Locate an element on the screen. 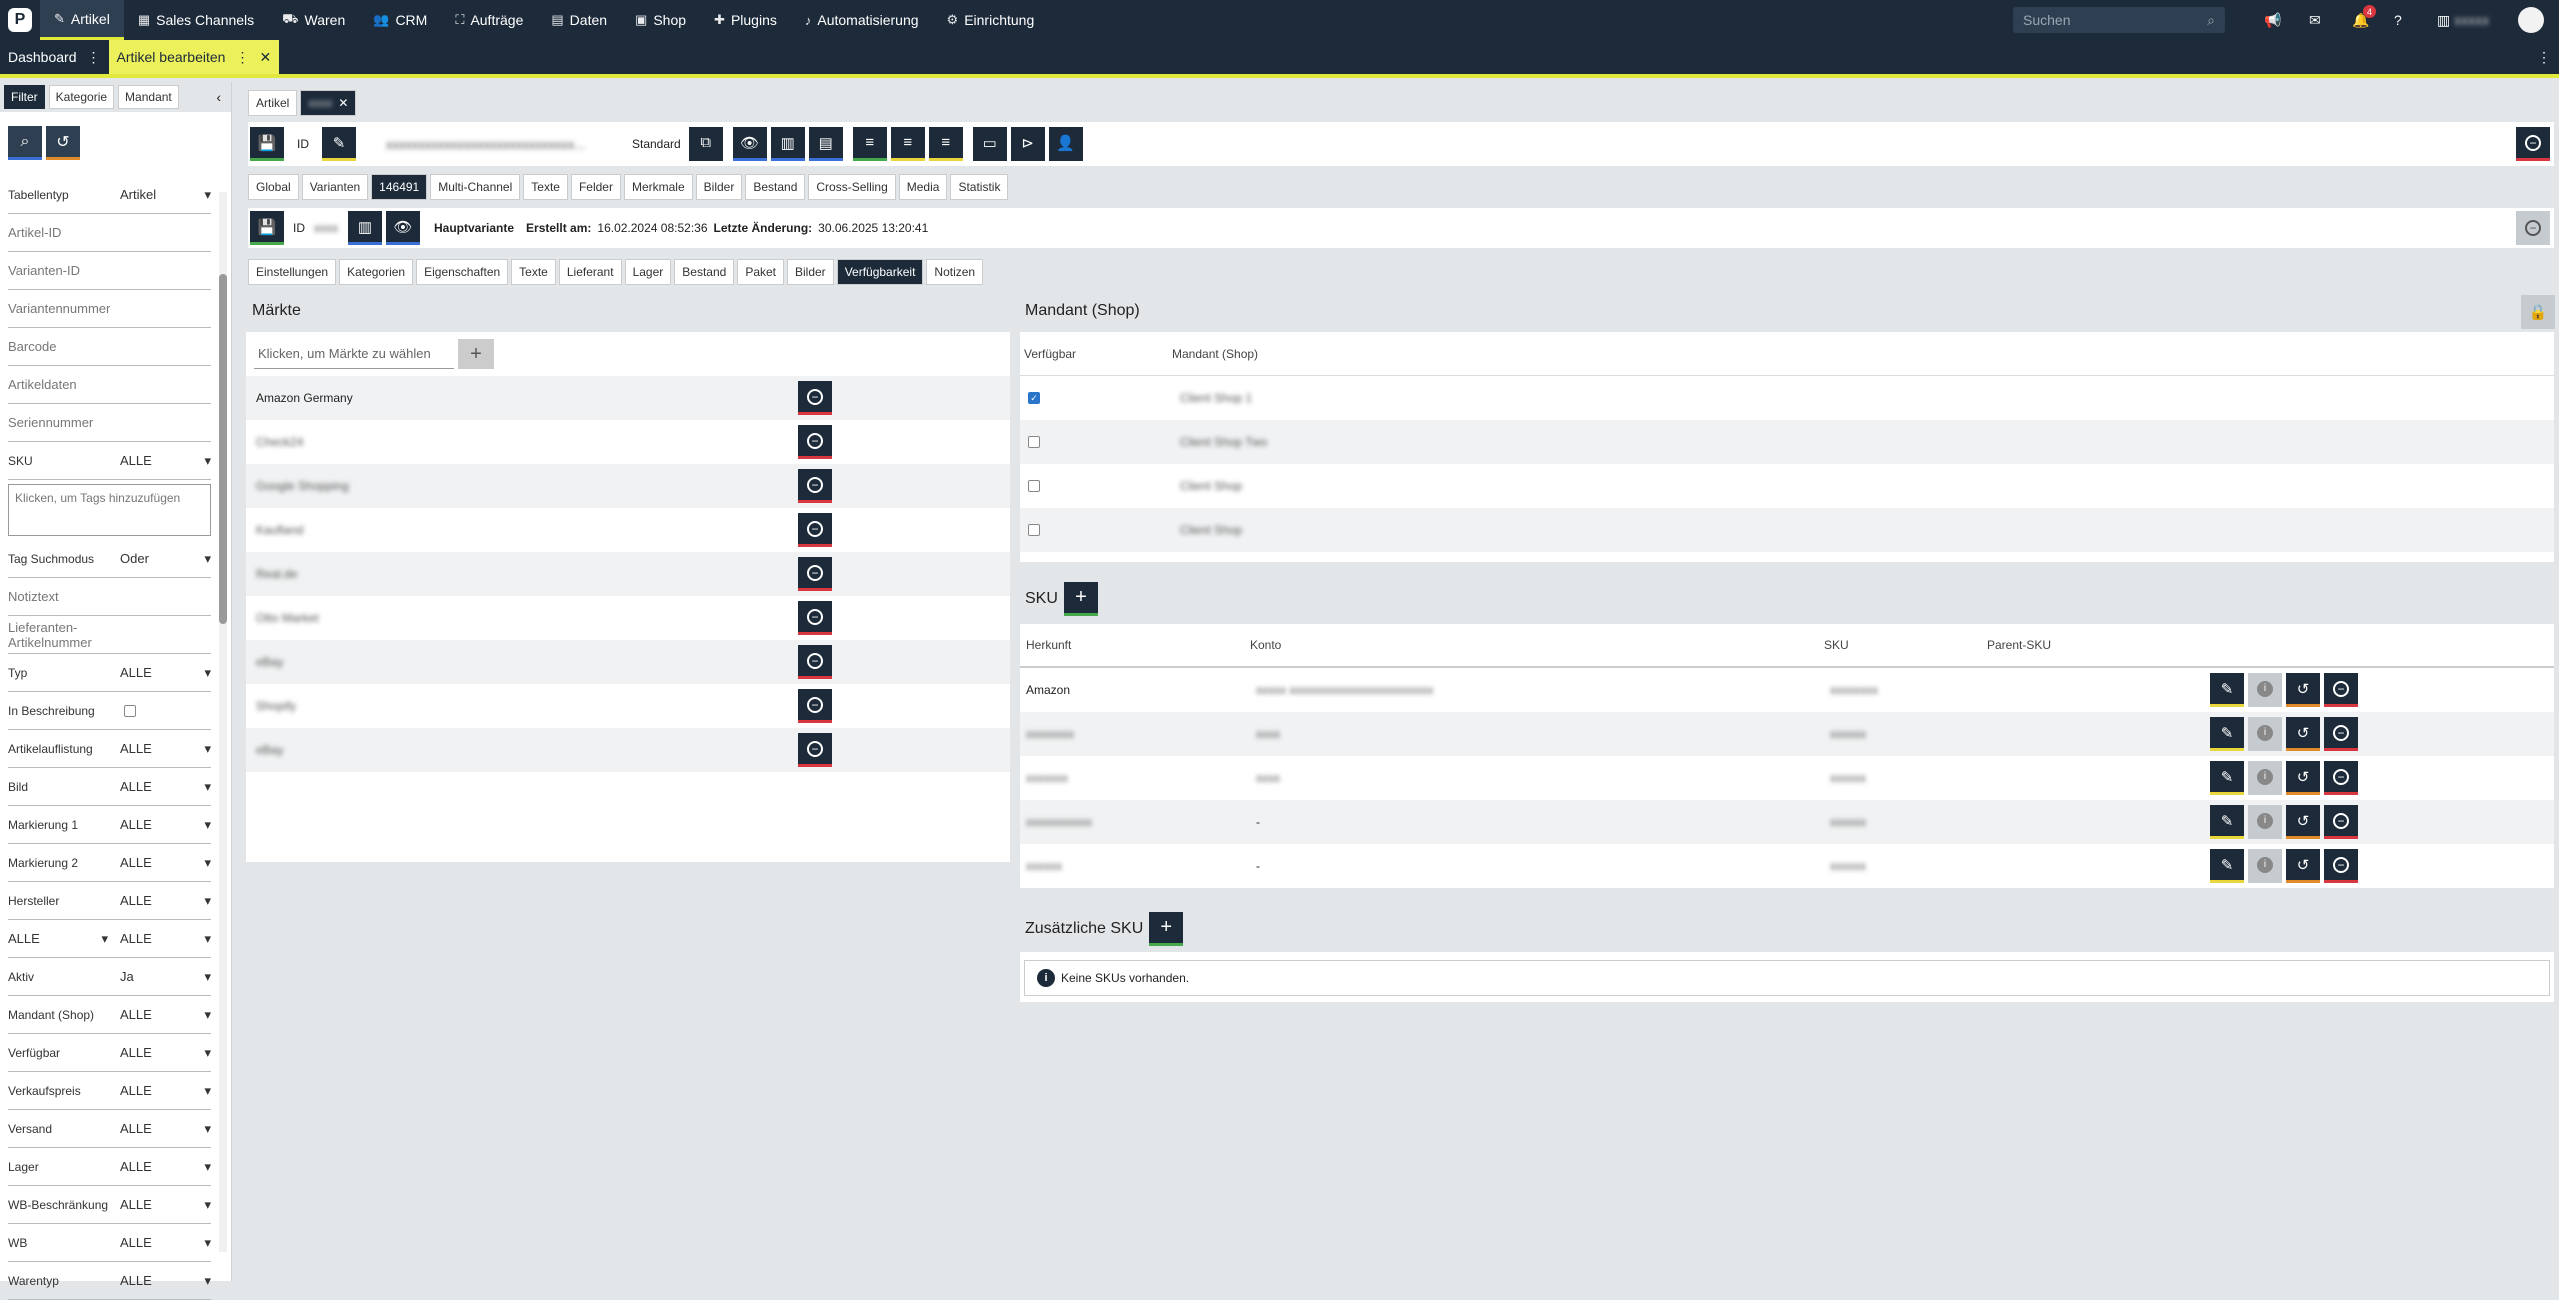 This screenshot has width=2559, height=1300. article-tab: xxxx ✕ is located at coordinates (328, 103).